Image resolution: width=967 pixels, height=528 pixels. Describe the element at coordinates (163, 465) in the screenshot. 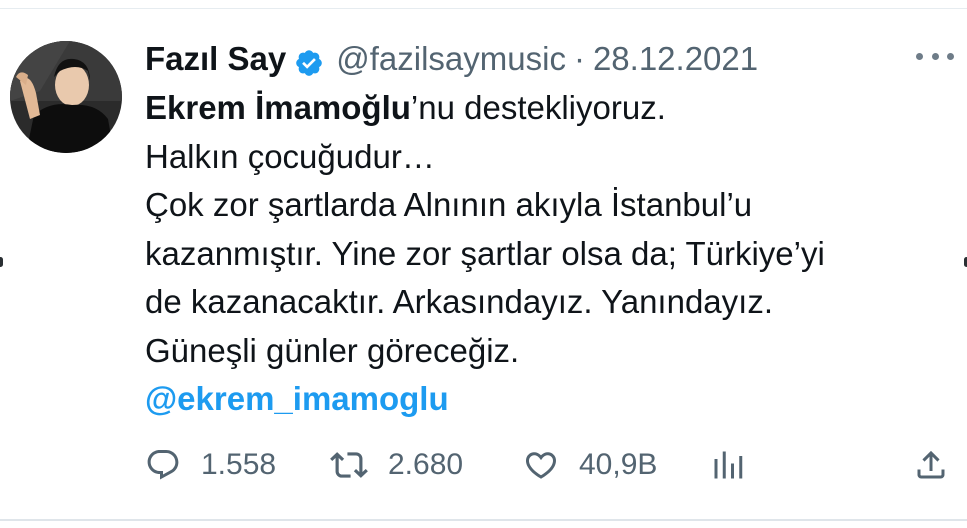

I see `reply-icon` at that location.